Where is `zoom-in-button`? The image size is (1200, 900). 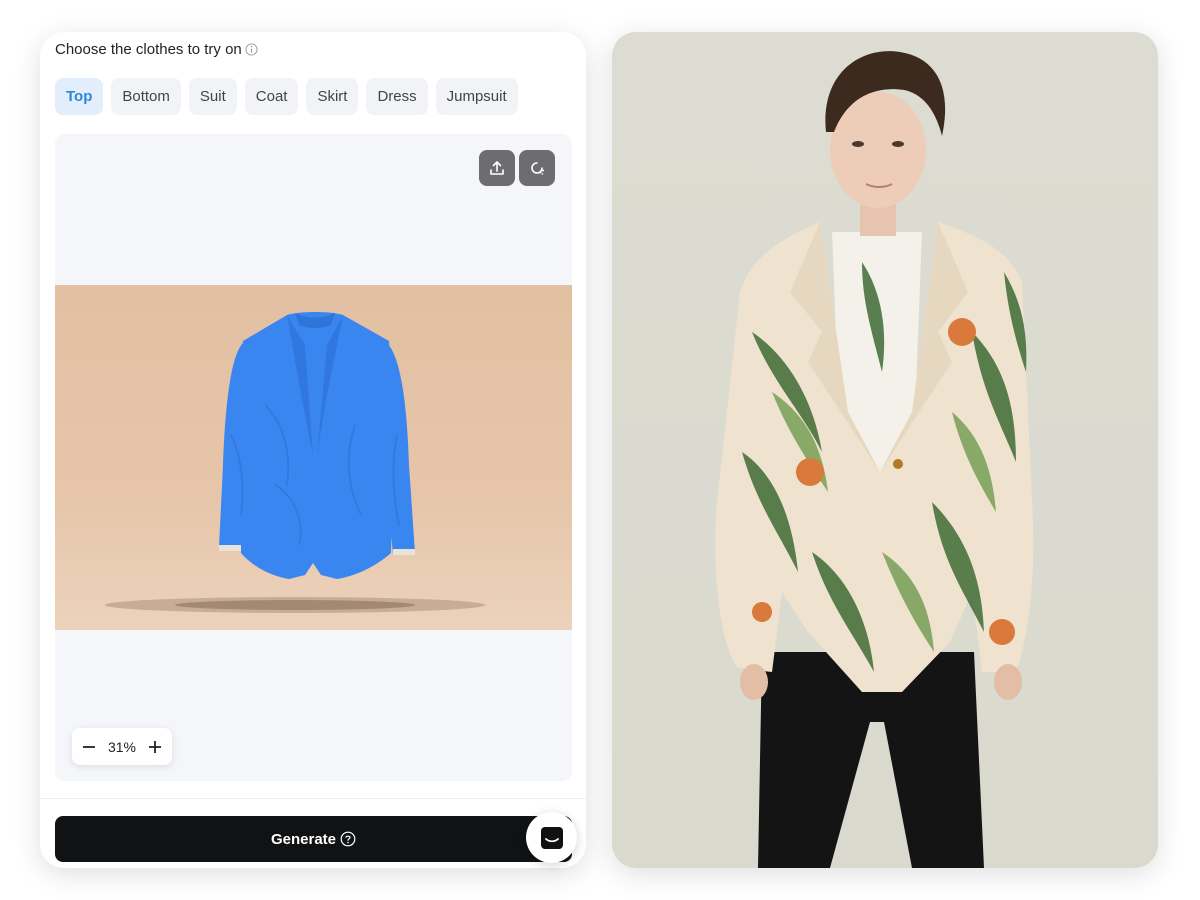 zoom-in-button is located at coordinates (155, 747).